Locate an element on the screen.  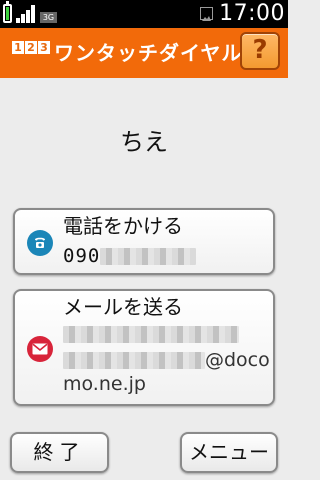
phone-number: 090 is located at coordinates (130, 256).